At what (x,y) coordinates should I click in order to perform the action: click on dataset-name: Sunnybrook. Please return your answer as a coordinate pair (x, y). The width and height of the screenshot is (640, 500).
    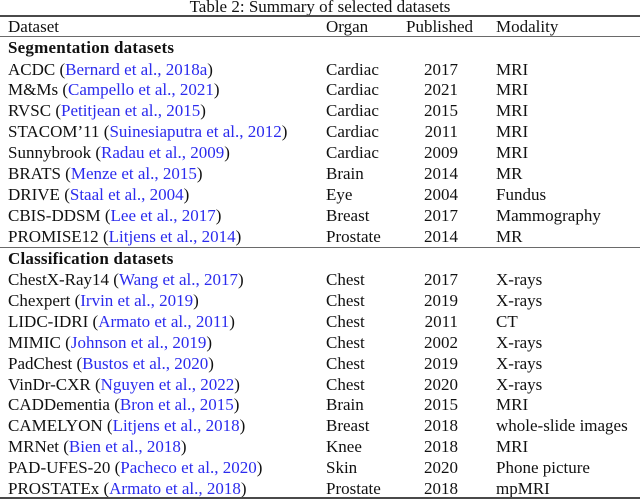
    Looking at the image, I should click on (50, 153).